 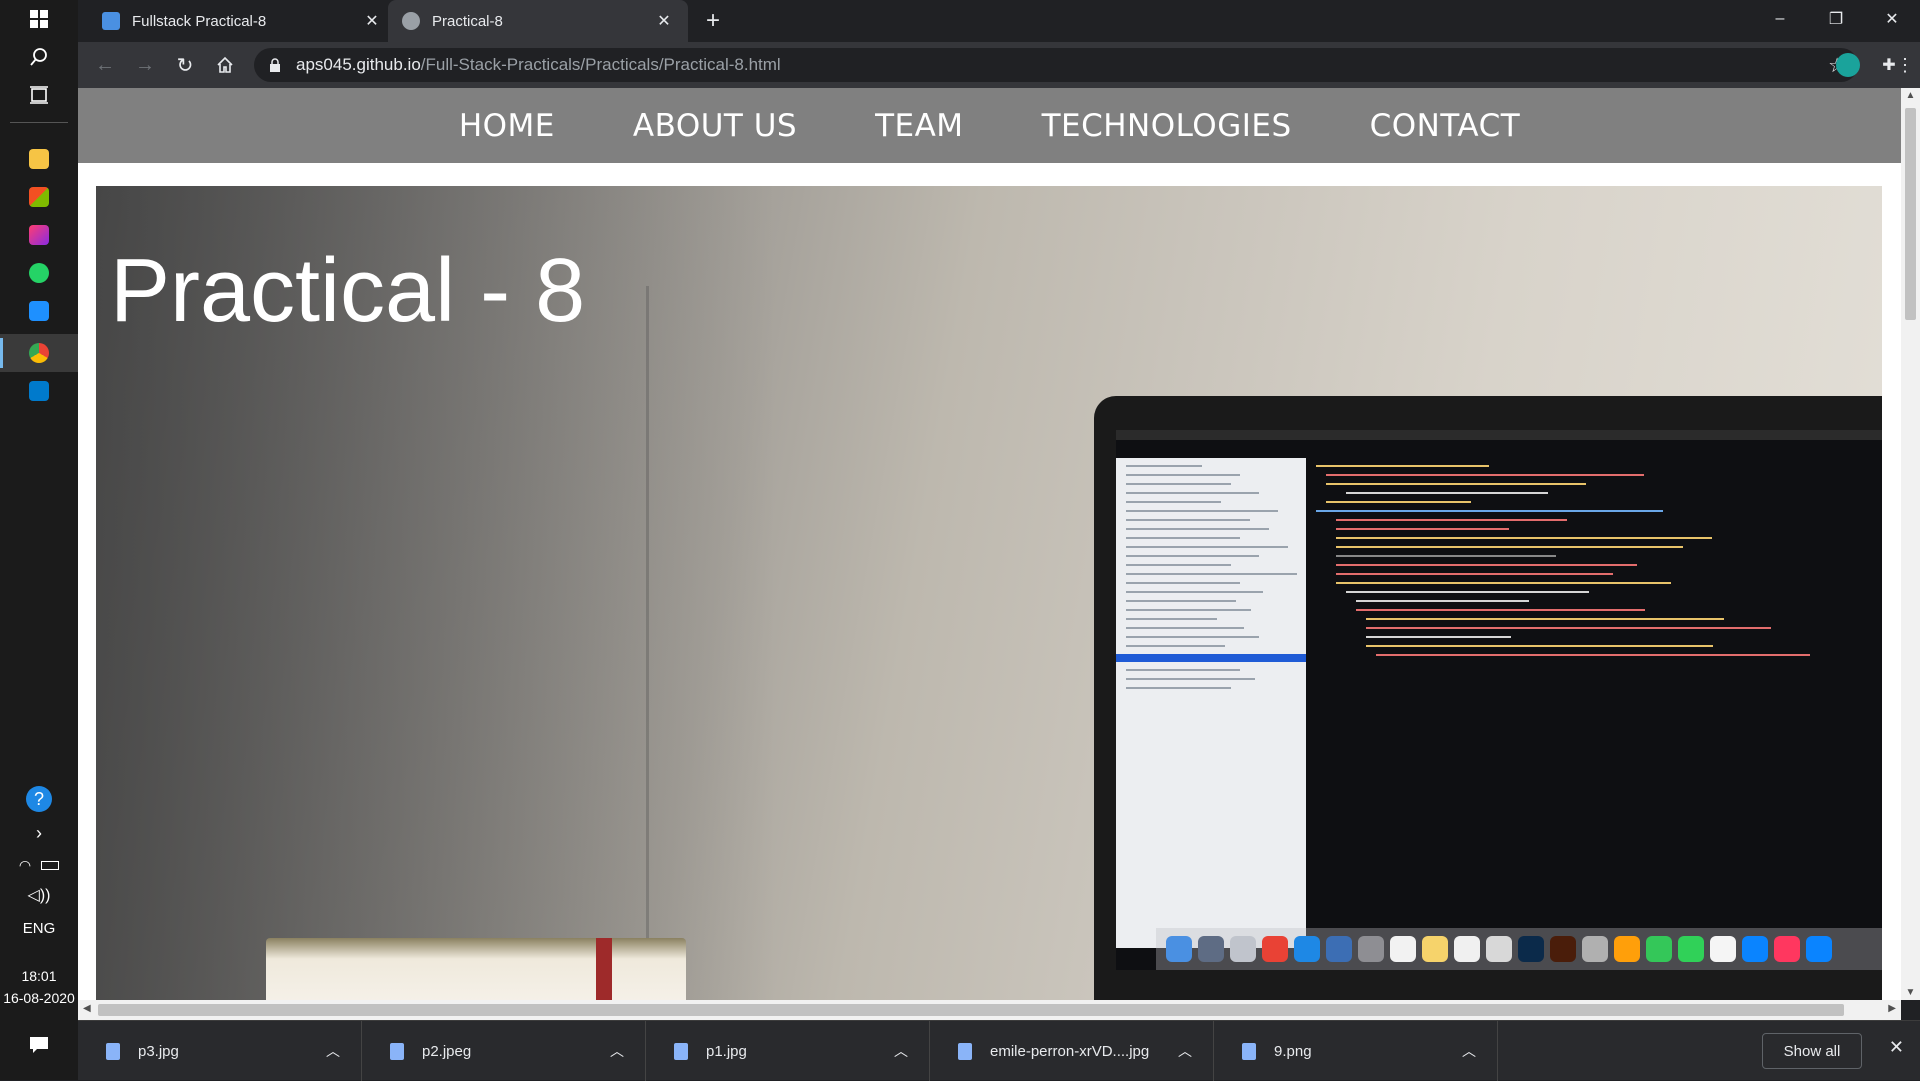 What do you see at coordinates (726, 1051) in the screenshot?
I see `download-filename: p1.jpg` at bounding box center [726, 1051].